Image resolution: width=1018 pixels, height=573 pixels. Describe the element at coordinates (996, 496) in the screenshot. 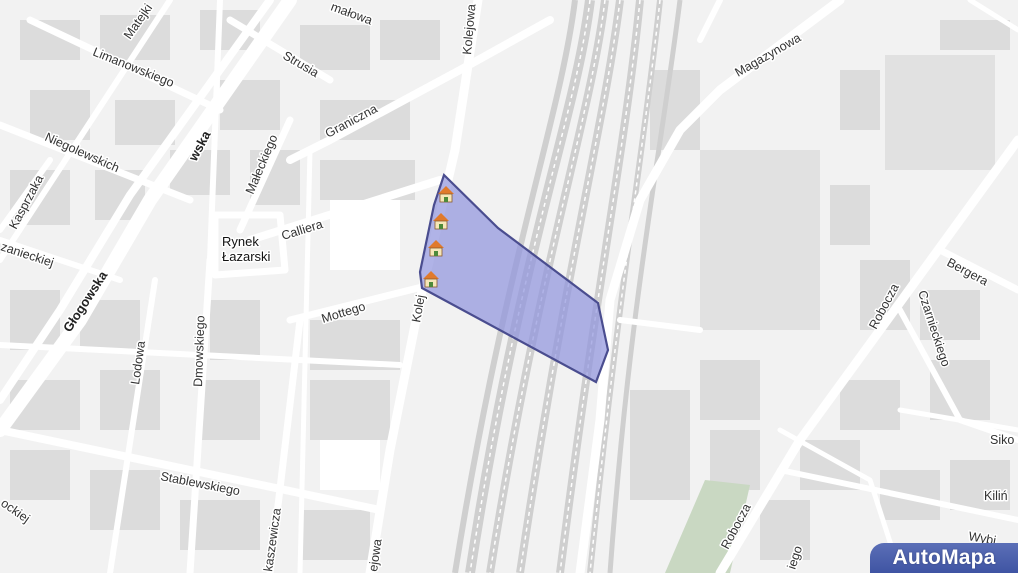

I see `street-label-kilins: Kiliń` at that location.